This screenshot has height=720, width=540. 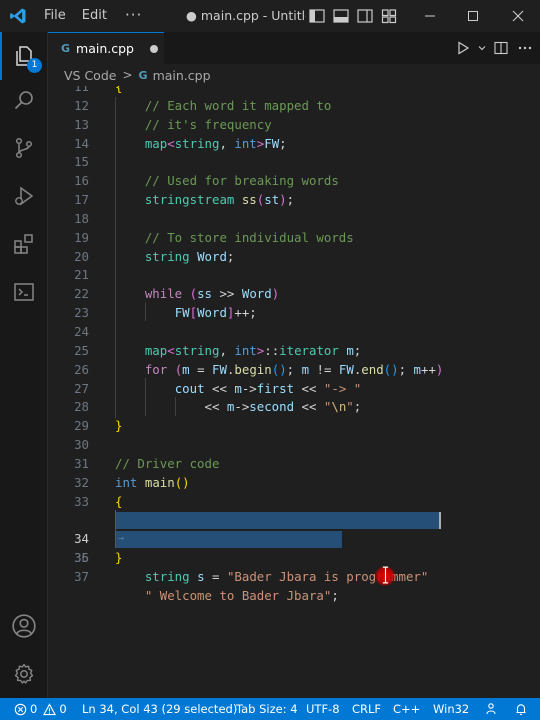 What do you see at coordinates (491, 709) in the screenshot?
I see `feedback-icon` at bounding box center [491, 709].